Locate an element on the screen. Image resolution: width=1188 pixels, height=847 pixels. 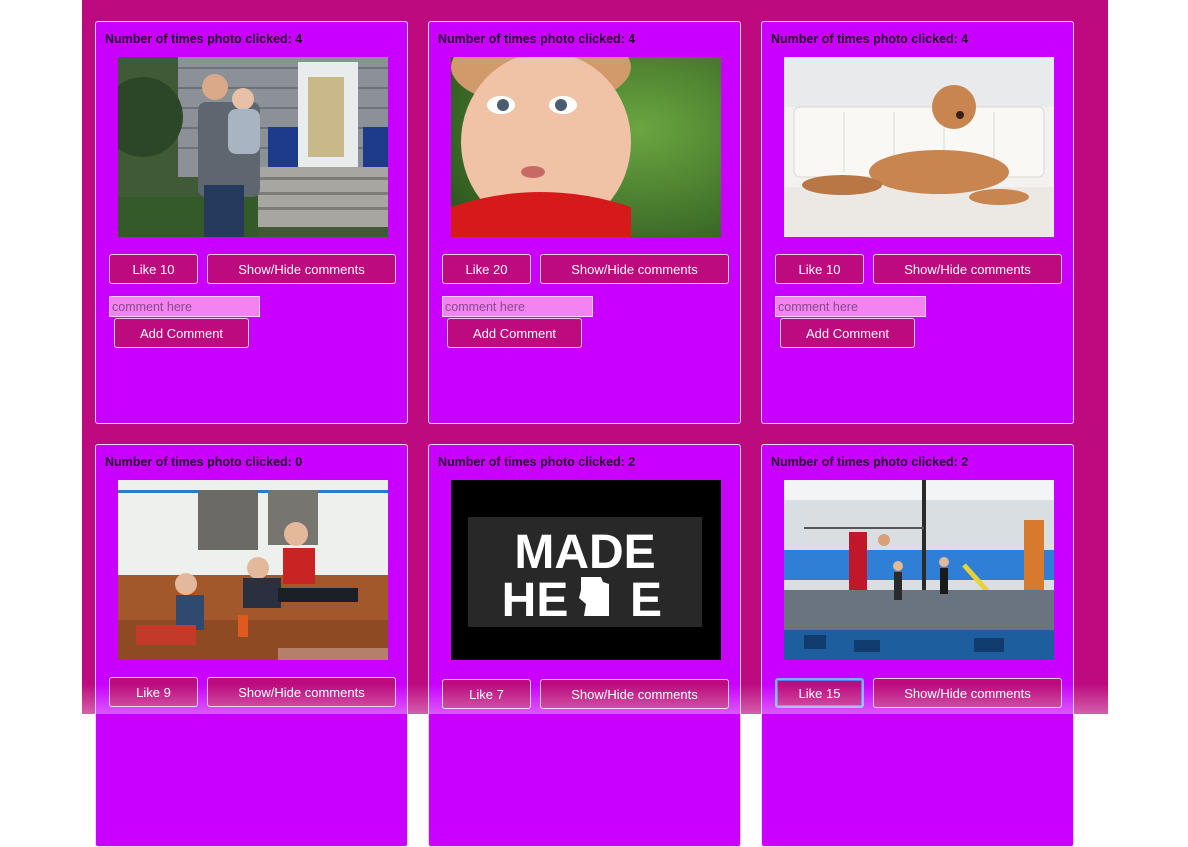
here-text-start: HE is located at coordinates (535, 600).